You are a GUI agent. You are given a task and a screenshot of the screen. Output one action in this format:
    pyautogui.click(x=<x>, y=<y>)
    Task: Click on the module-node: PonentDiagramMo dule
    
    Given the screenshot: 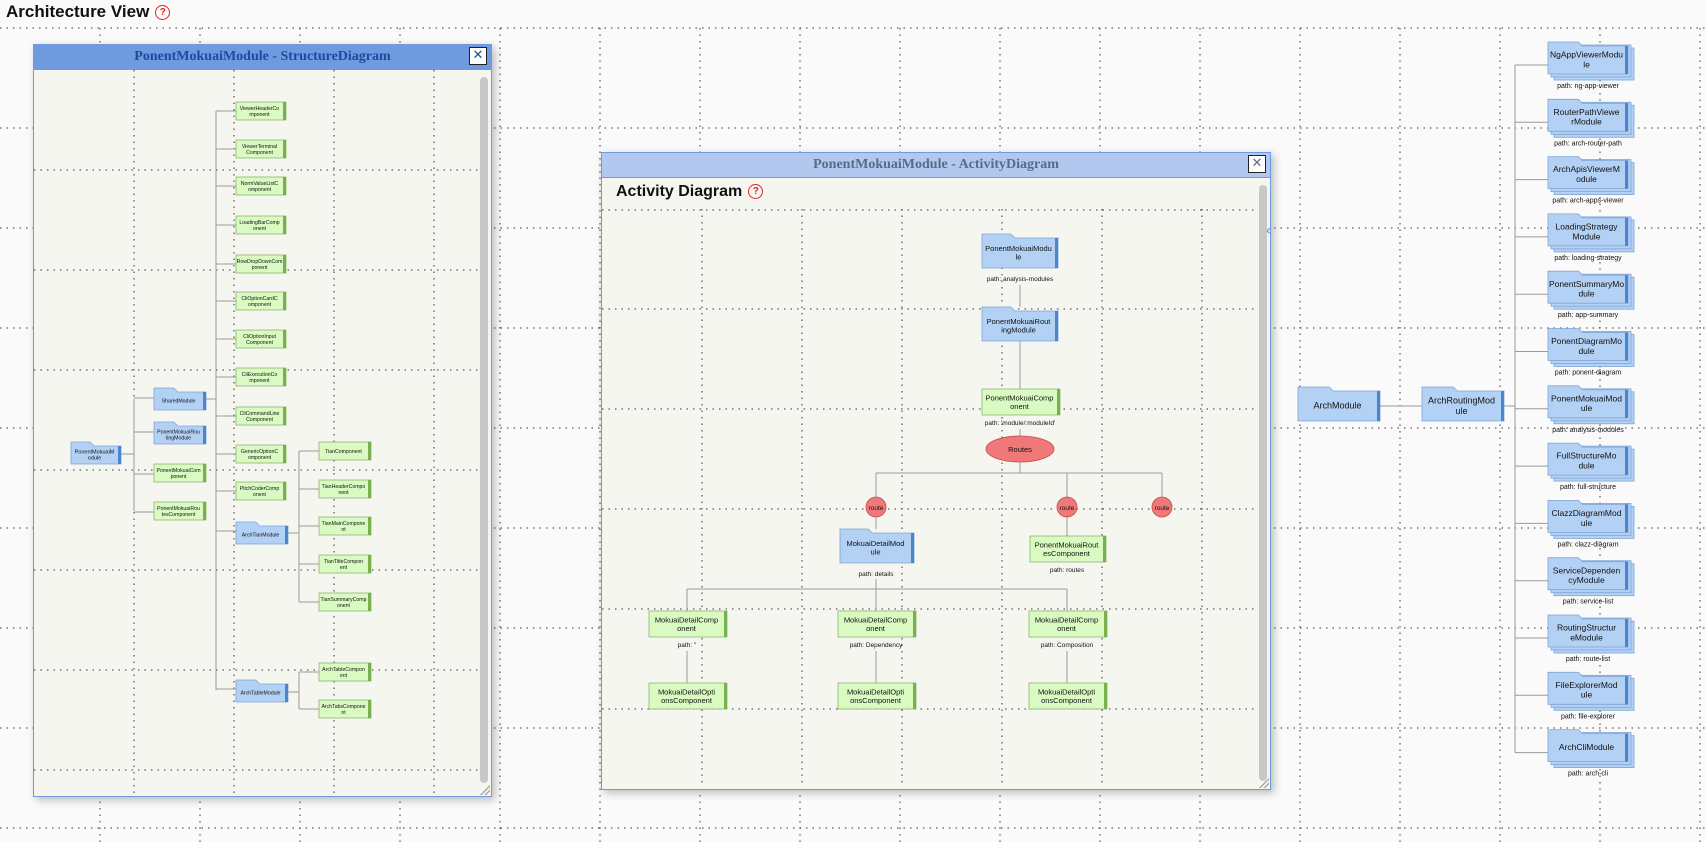 What is the action you would take?
    pyautogui.click(x=1591, y=347)
    